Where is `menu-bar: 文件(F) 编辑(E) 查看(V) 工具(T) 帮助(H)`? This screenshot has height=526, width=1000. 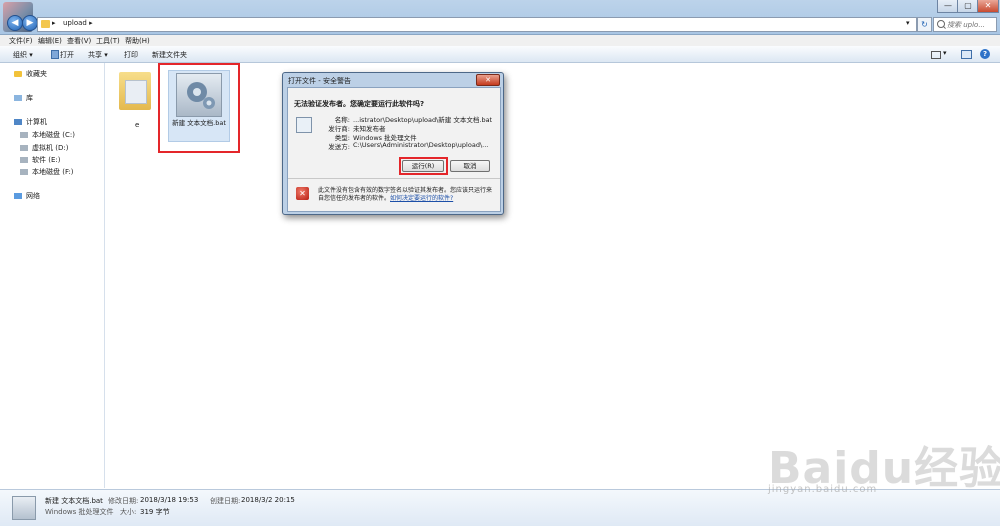 menu-bar: 文件(F) 编辑(E) 查看(V) 工具(T) 帮助(H) is located at coordinates (500, 40).